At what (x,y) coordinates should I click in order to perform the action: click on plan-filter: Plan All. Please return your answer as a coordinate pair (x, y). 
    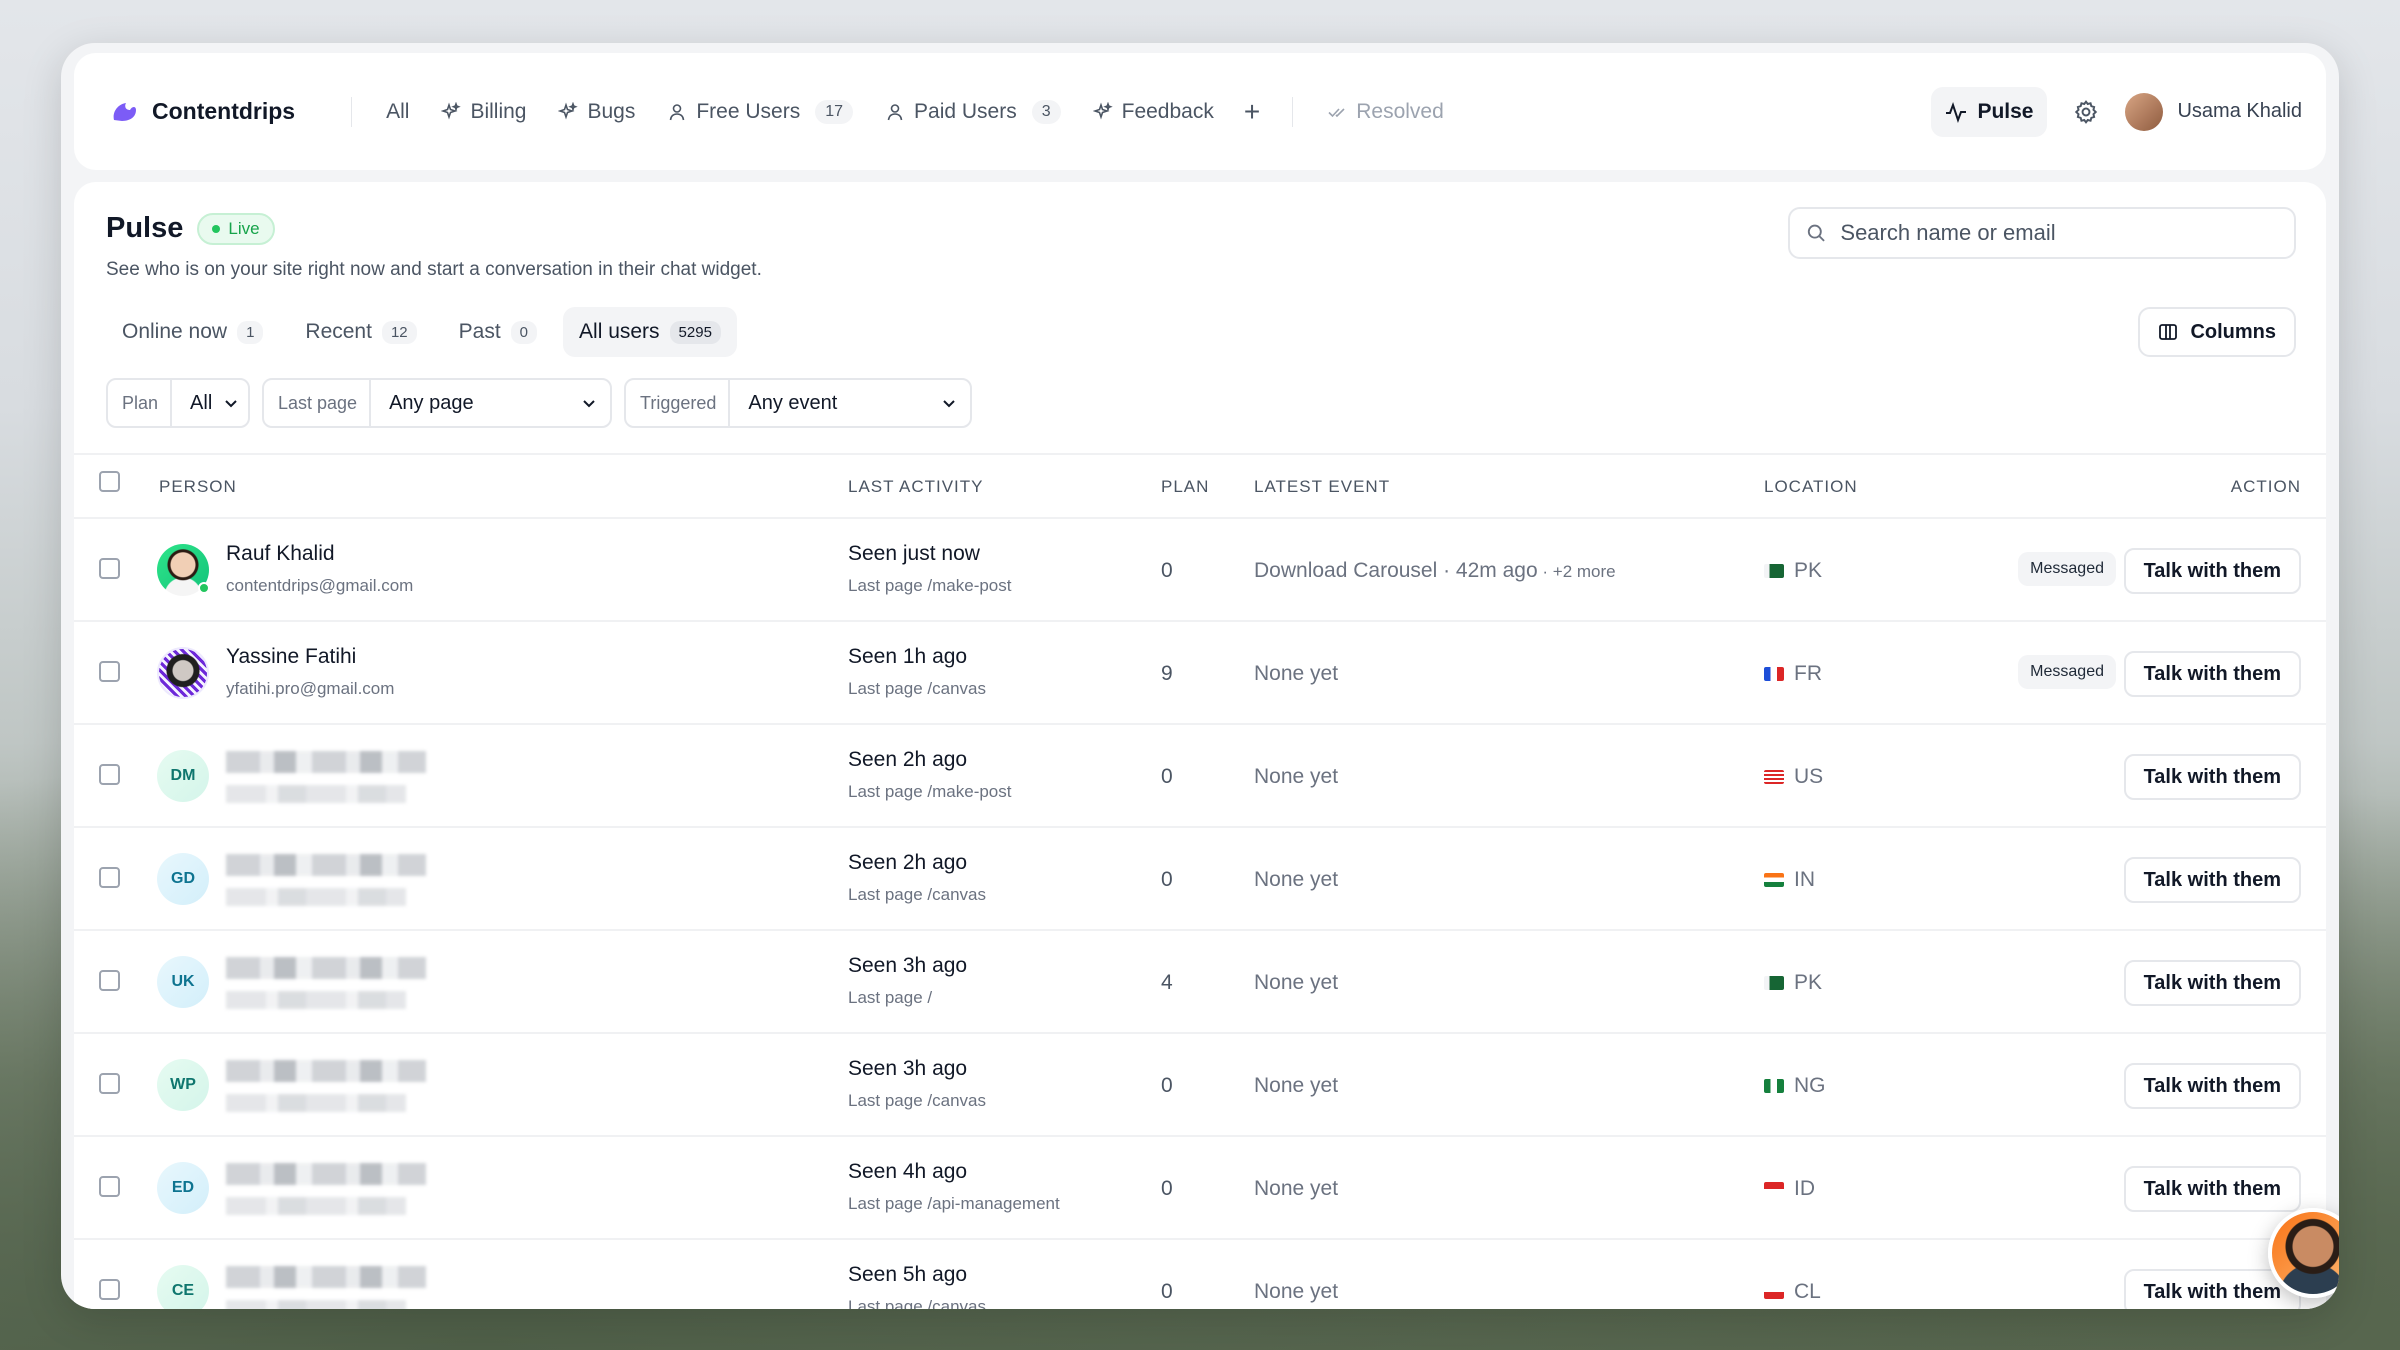
    Looking at the image, I should click on (178, 403).